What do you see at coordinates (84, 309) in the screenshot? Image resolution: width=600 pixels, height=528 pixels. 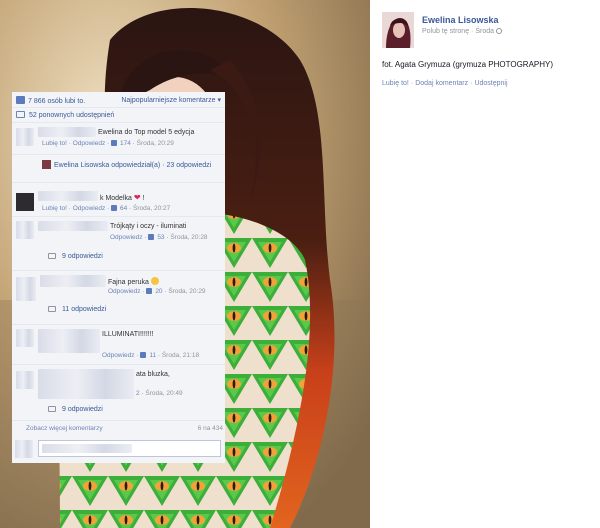 I see `replies-count: 11 odpowiedzi` at bounding box center [84, 309].